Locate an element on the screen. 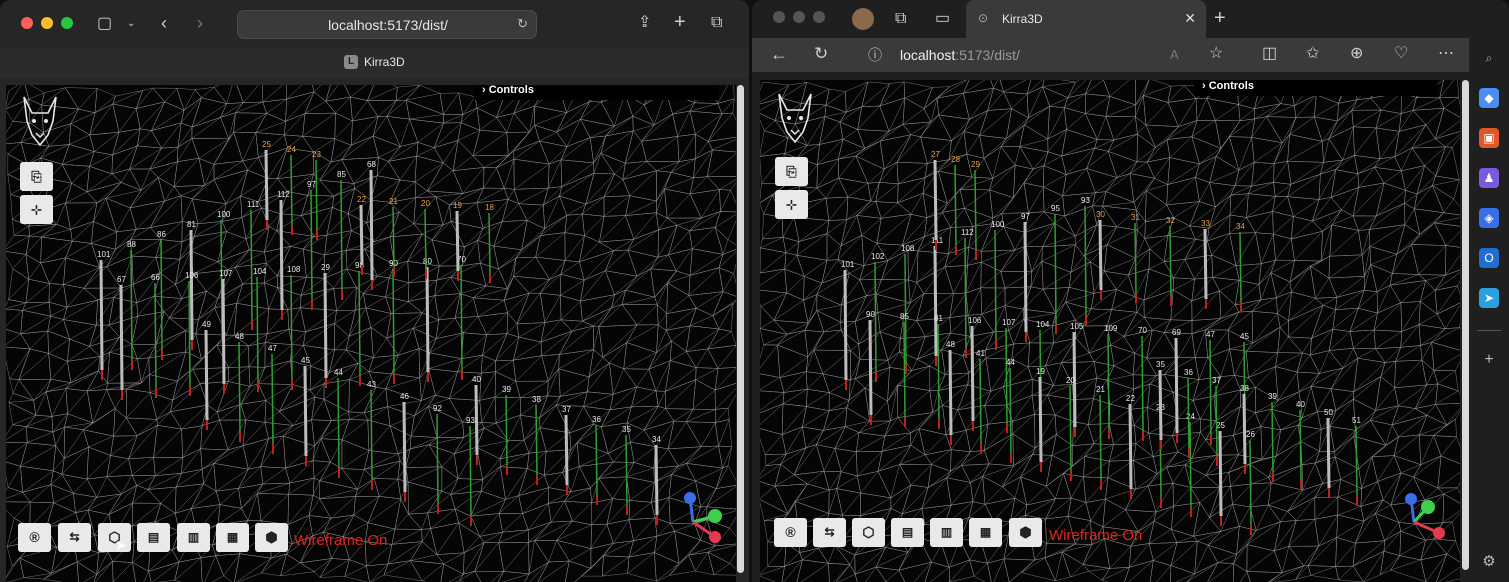 The width and height of the screenshot is (1509, 582). blast-hole: 100 is located at coordinates (998, 285).